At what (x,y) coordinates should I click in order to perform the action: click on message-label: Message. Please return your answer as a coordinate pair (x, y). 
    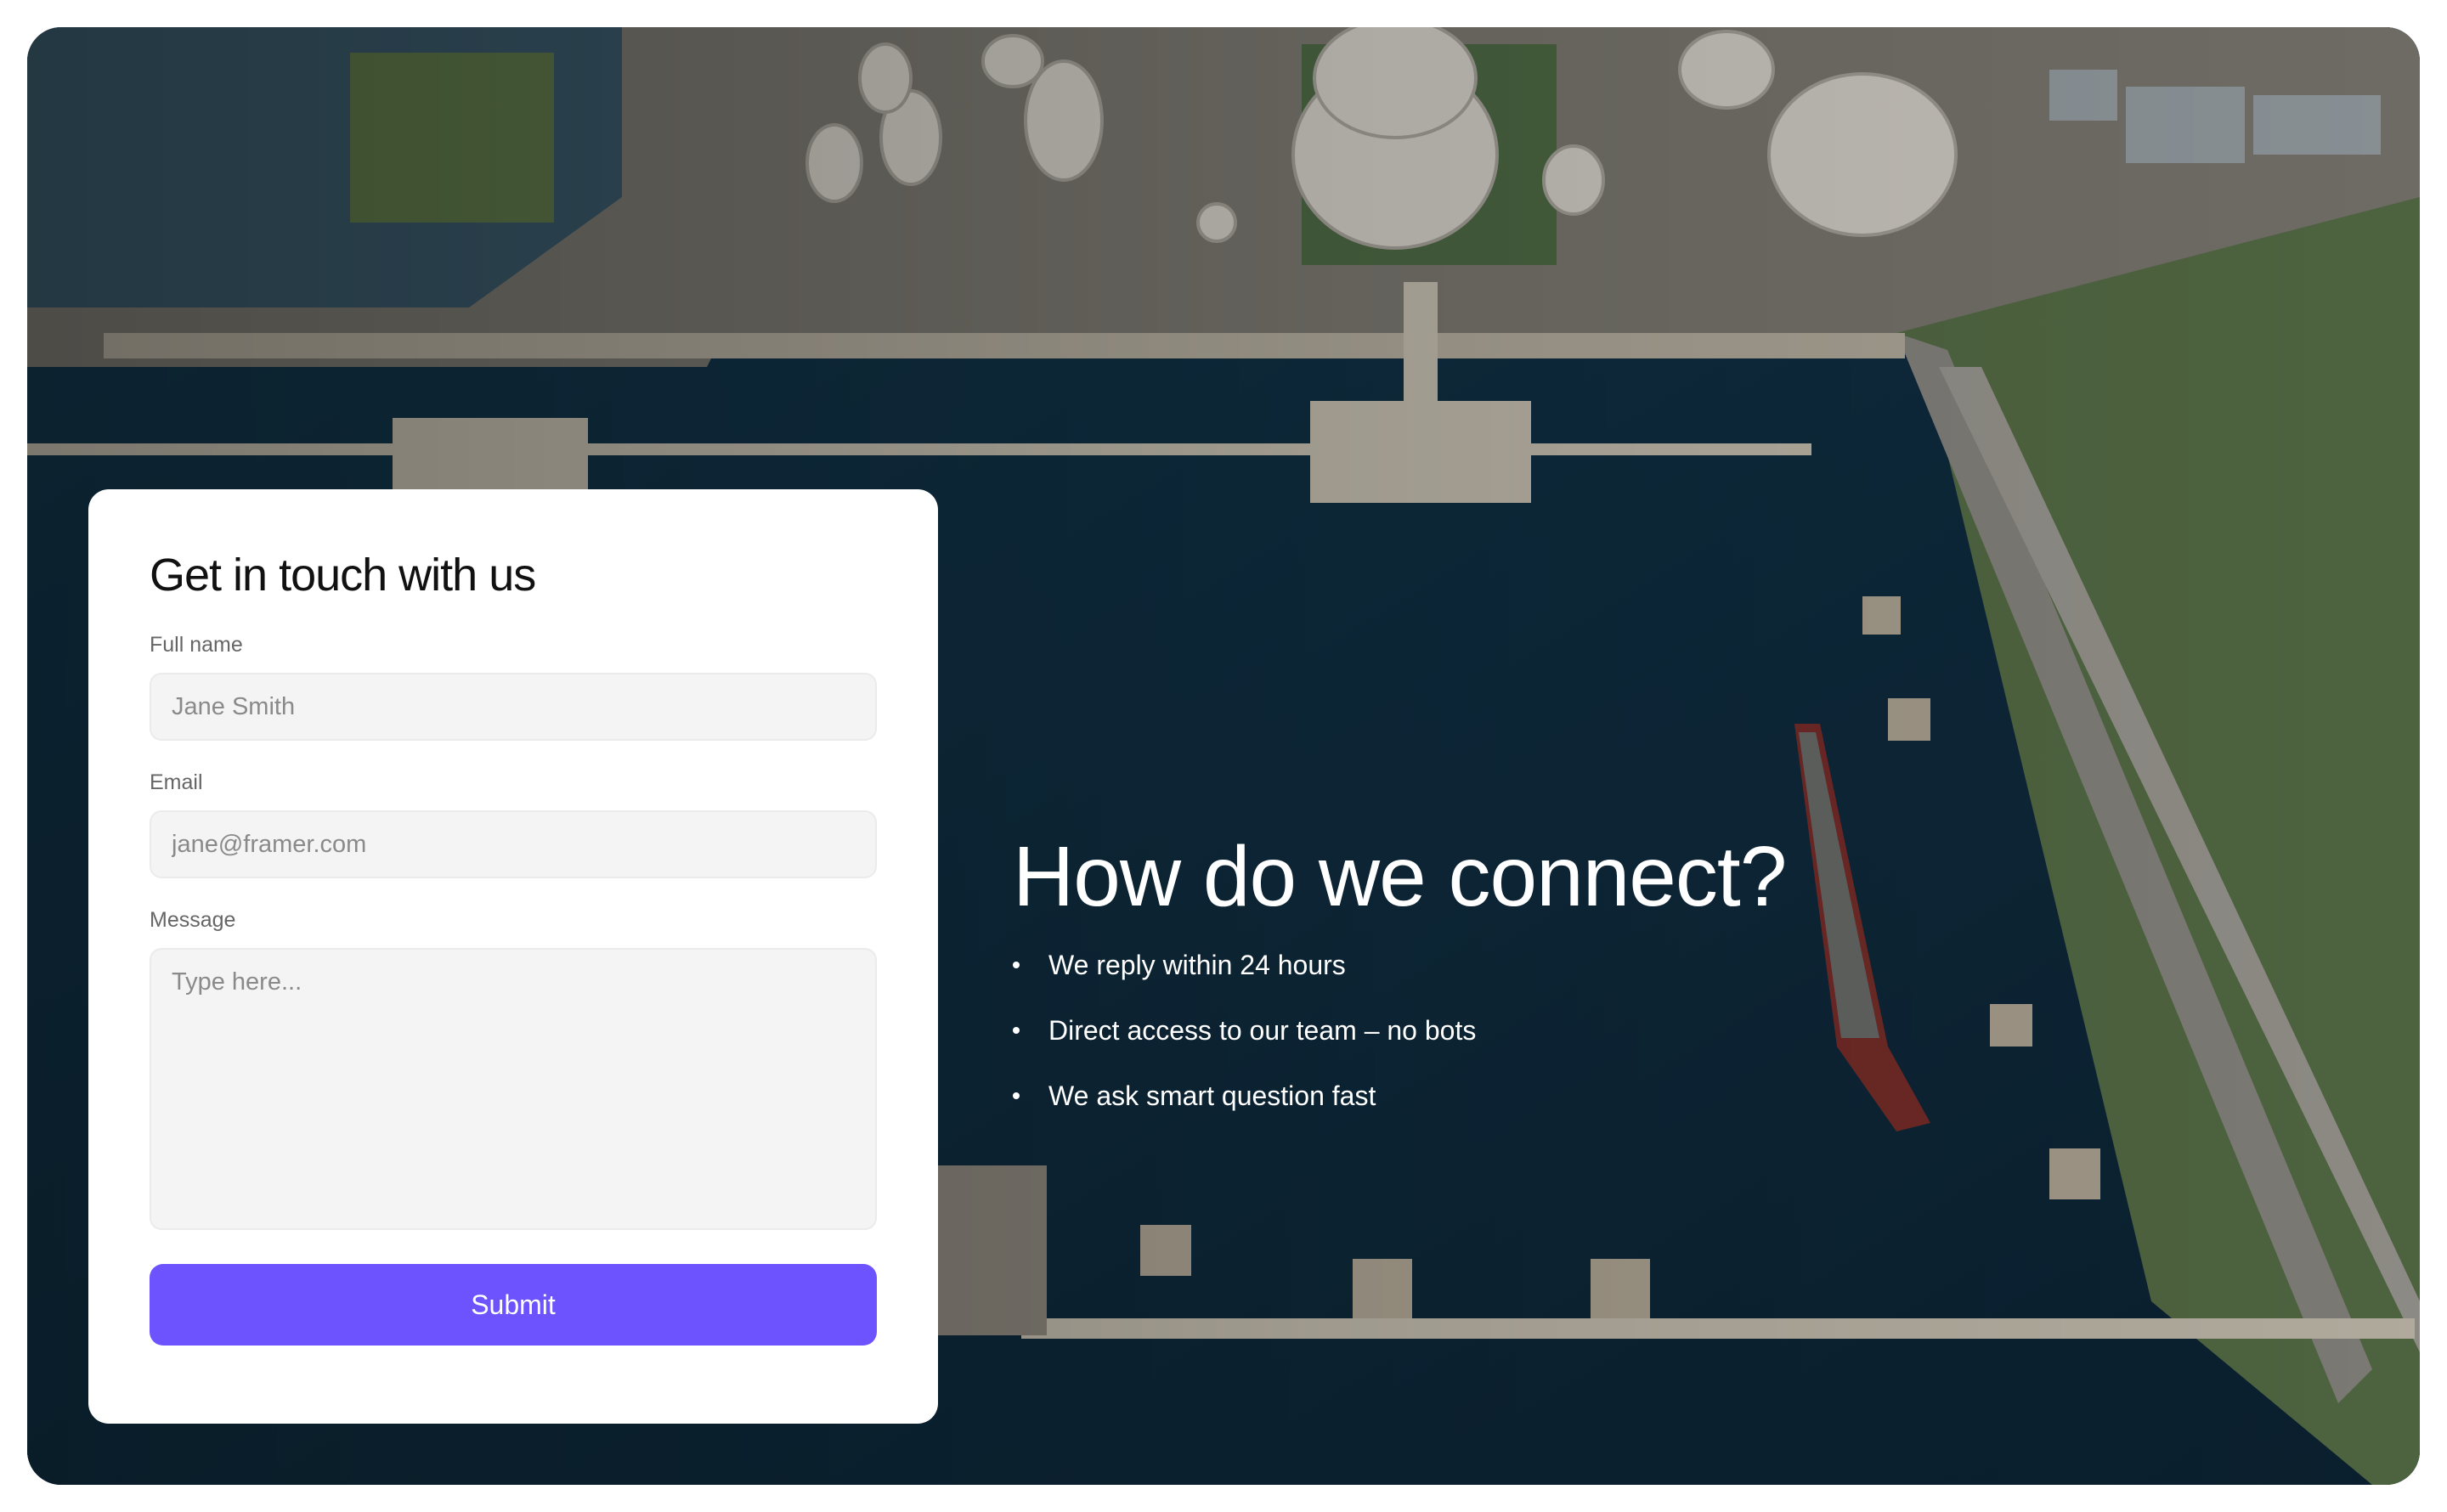
    Looking at the image, I should click on (193, 920).